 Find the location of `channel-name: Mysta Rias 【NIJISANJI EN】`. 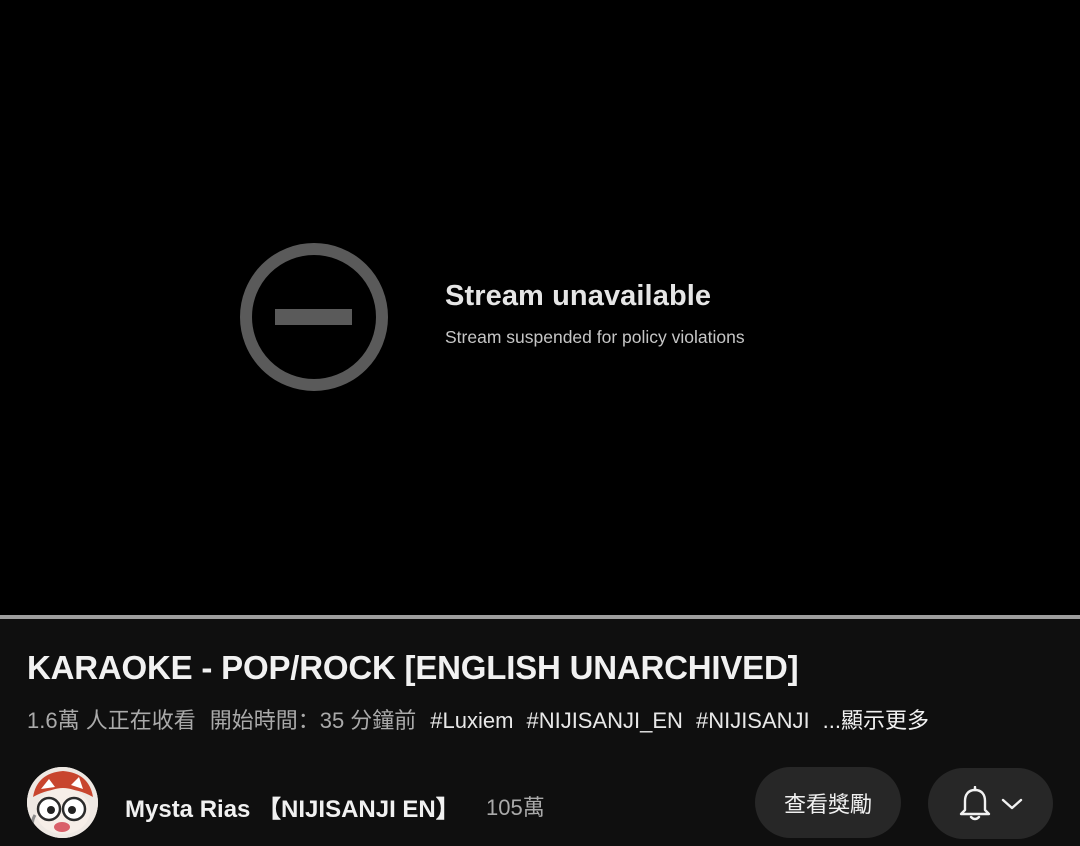

channel-name: Mysta Rias 【NIJISANJI EN】 is located at coordinates (292, 806).